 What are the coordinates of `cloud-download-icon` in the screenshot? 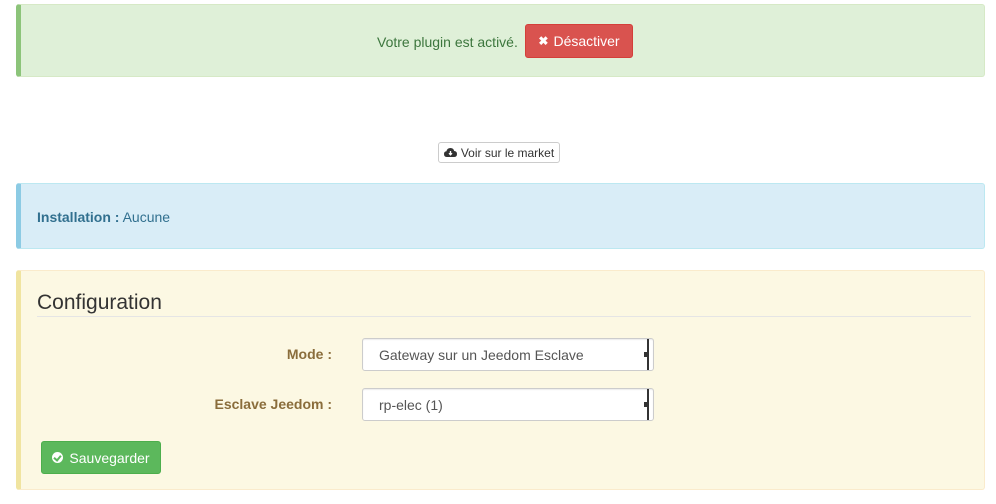 It's located at (450, 152).